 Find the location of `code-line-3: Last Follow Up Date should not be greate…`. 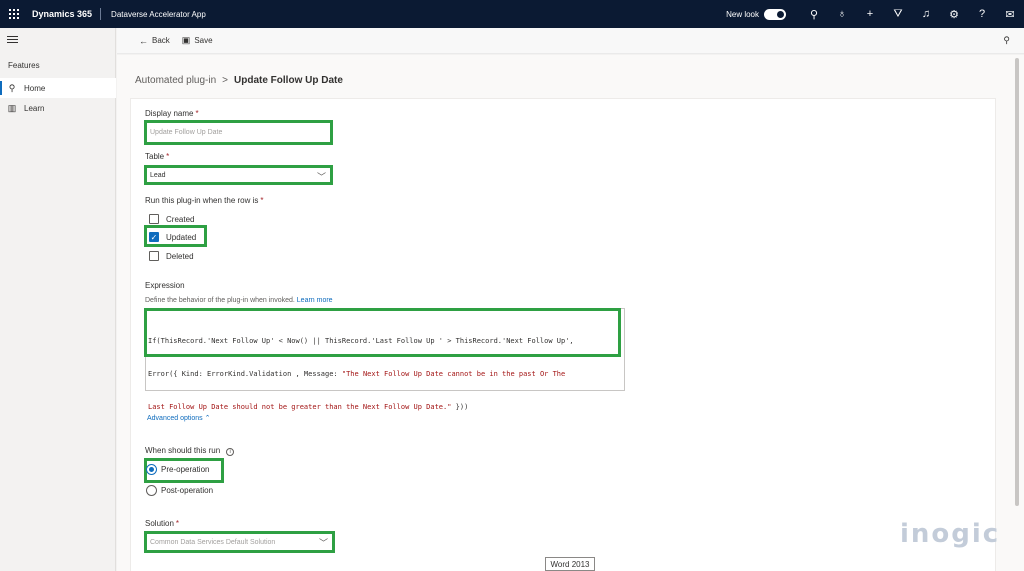

code-line-3: Last Follow Up Date should not be greate… is located at coordinates (308, 407).